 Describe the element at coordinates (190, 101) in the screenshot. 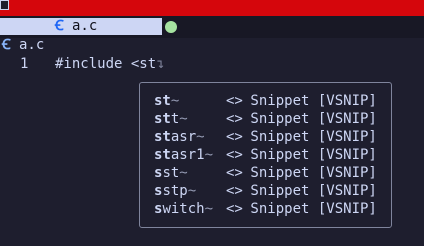

I see `completion-abbr: st~` at that location.